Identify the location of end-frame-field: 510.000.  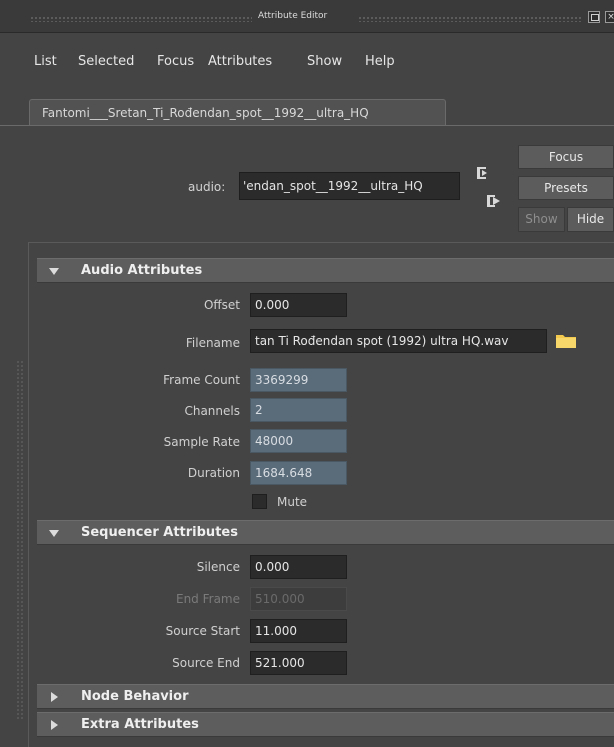
(298, 599).